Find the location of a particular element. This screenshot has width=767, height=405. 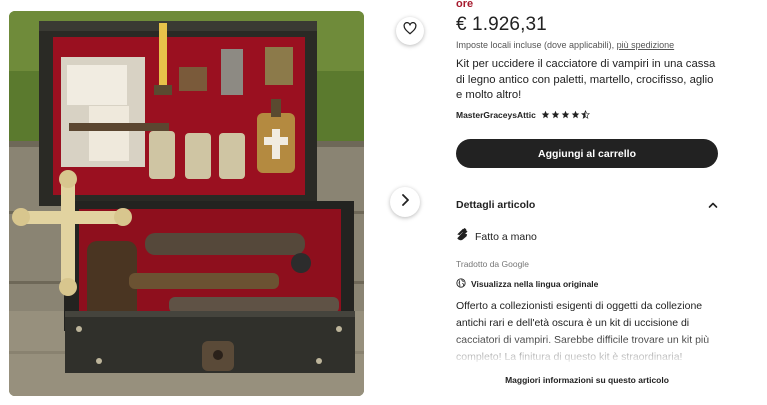

view-original-language: Visualizza nella lingua originale is located at coordinates (527, 284).